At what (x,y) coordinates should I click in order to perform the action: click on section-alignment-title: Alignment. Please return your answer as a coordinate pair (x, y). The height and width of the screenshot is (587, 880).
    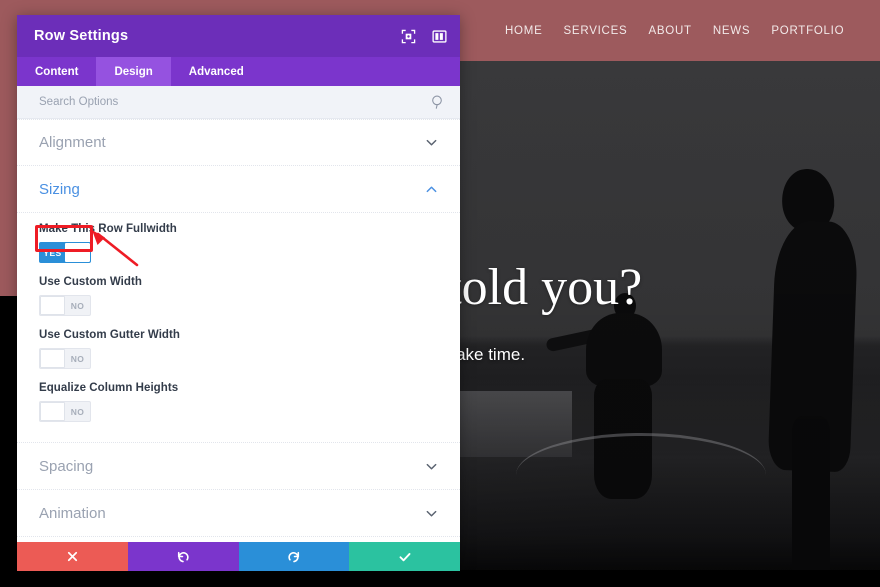
    Looking at the image, I should click on (72, 142).